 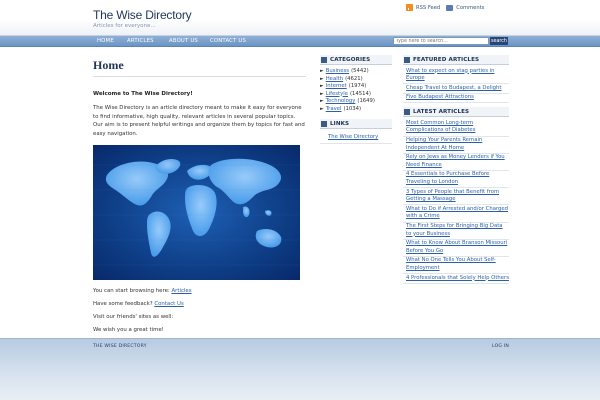 What do you see at coordinates (352, 108) in the screenshot?
I see `category-count: (1034)` at bounding box center [352, 108].